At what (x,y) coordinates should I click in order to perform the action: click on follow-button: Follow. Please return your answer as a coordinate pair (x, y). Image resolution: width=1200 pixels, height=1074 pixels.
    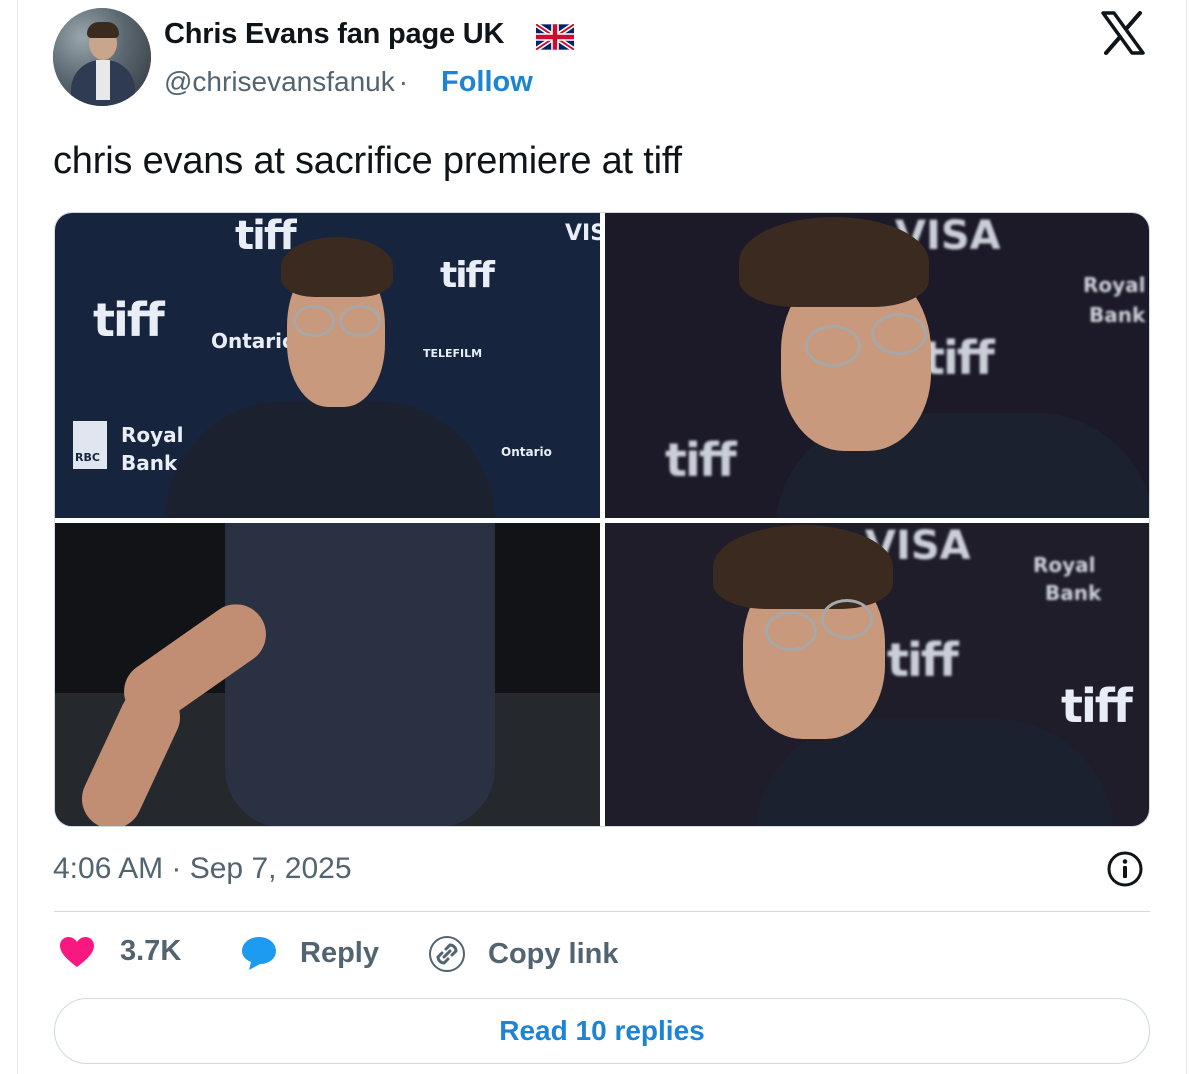
    Looking at the image, I should click on (487, 82).